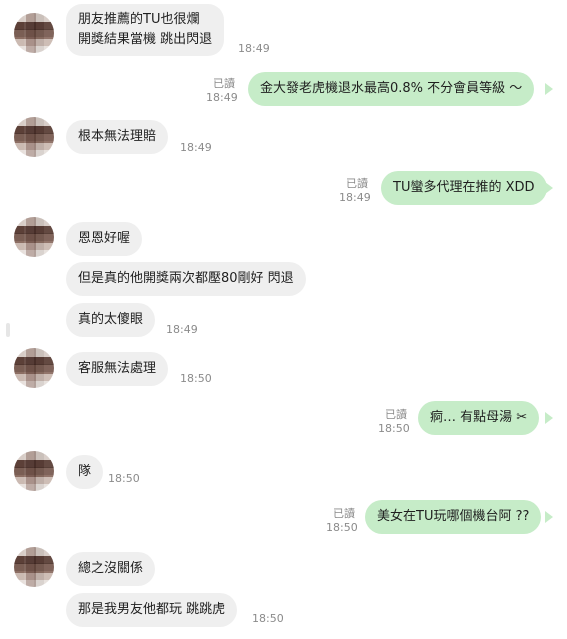 Image resolution: width=567 pixels, height=639 pixels. I want to click on message-bubble-incoming: 恩恩好喔, so click(104, 239).